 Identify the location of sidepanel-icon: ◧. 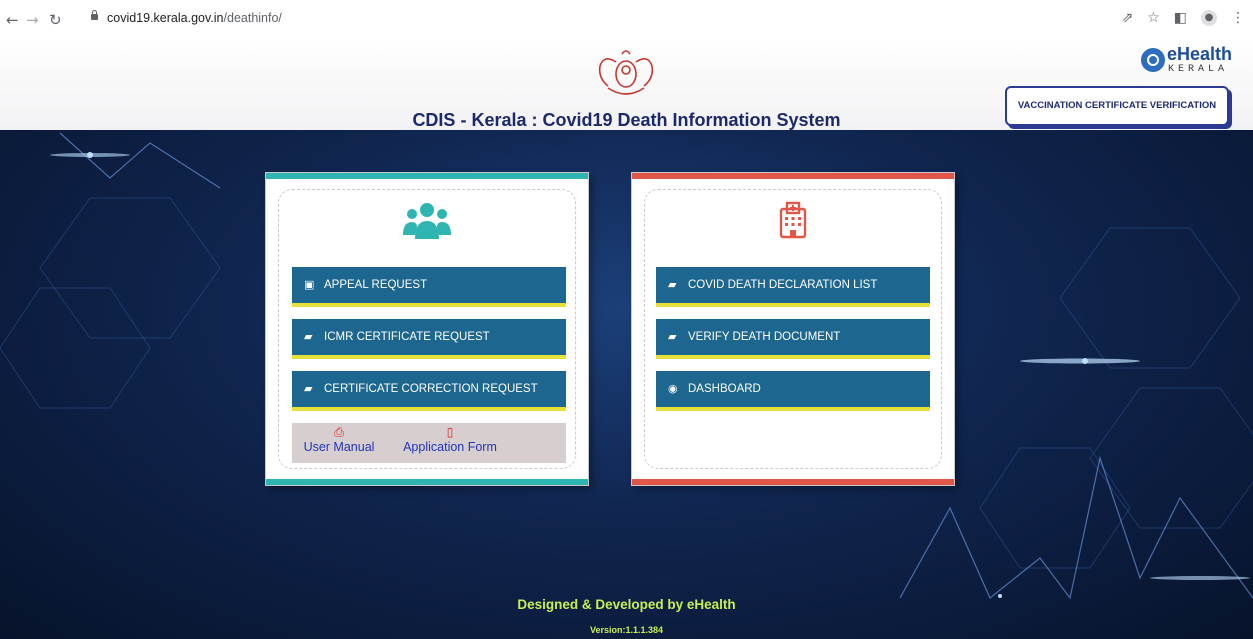
(1180, 18).